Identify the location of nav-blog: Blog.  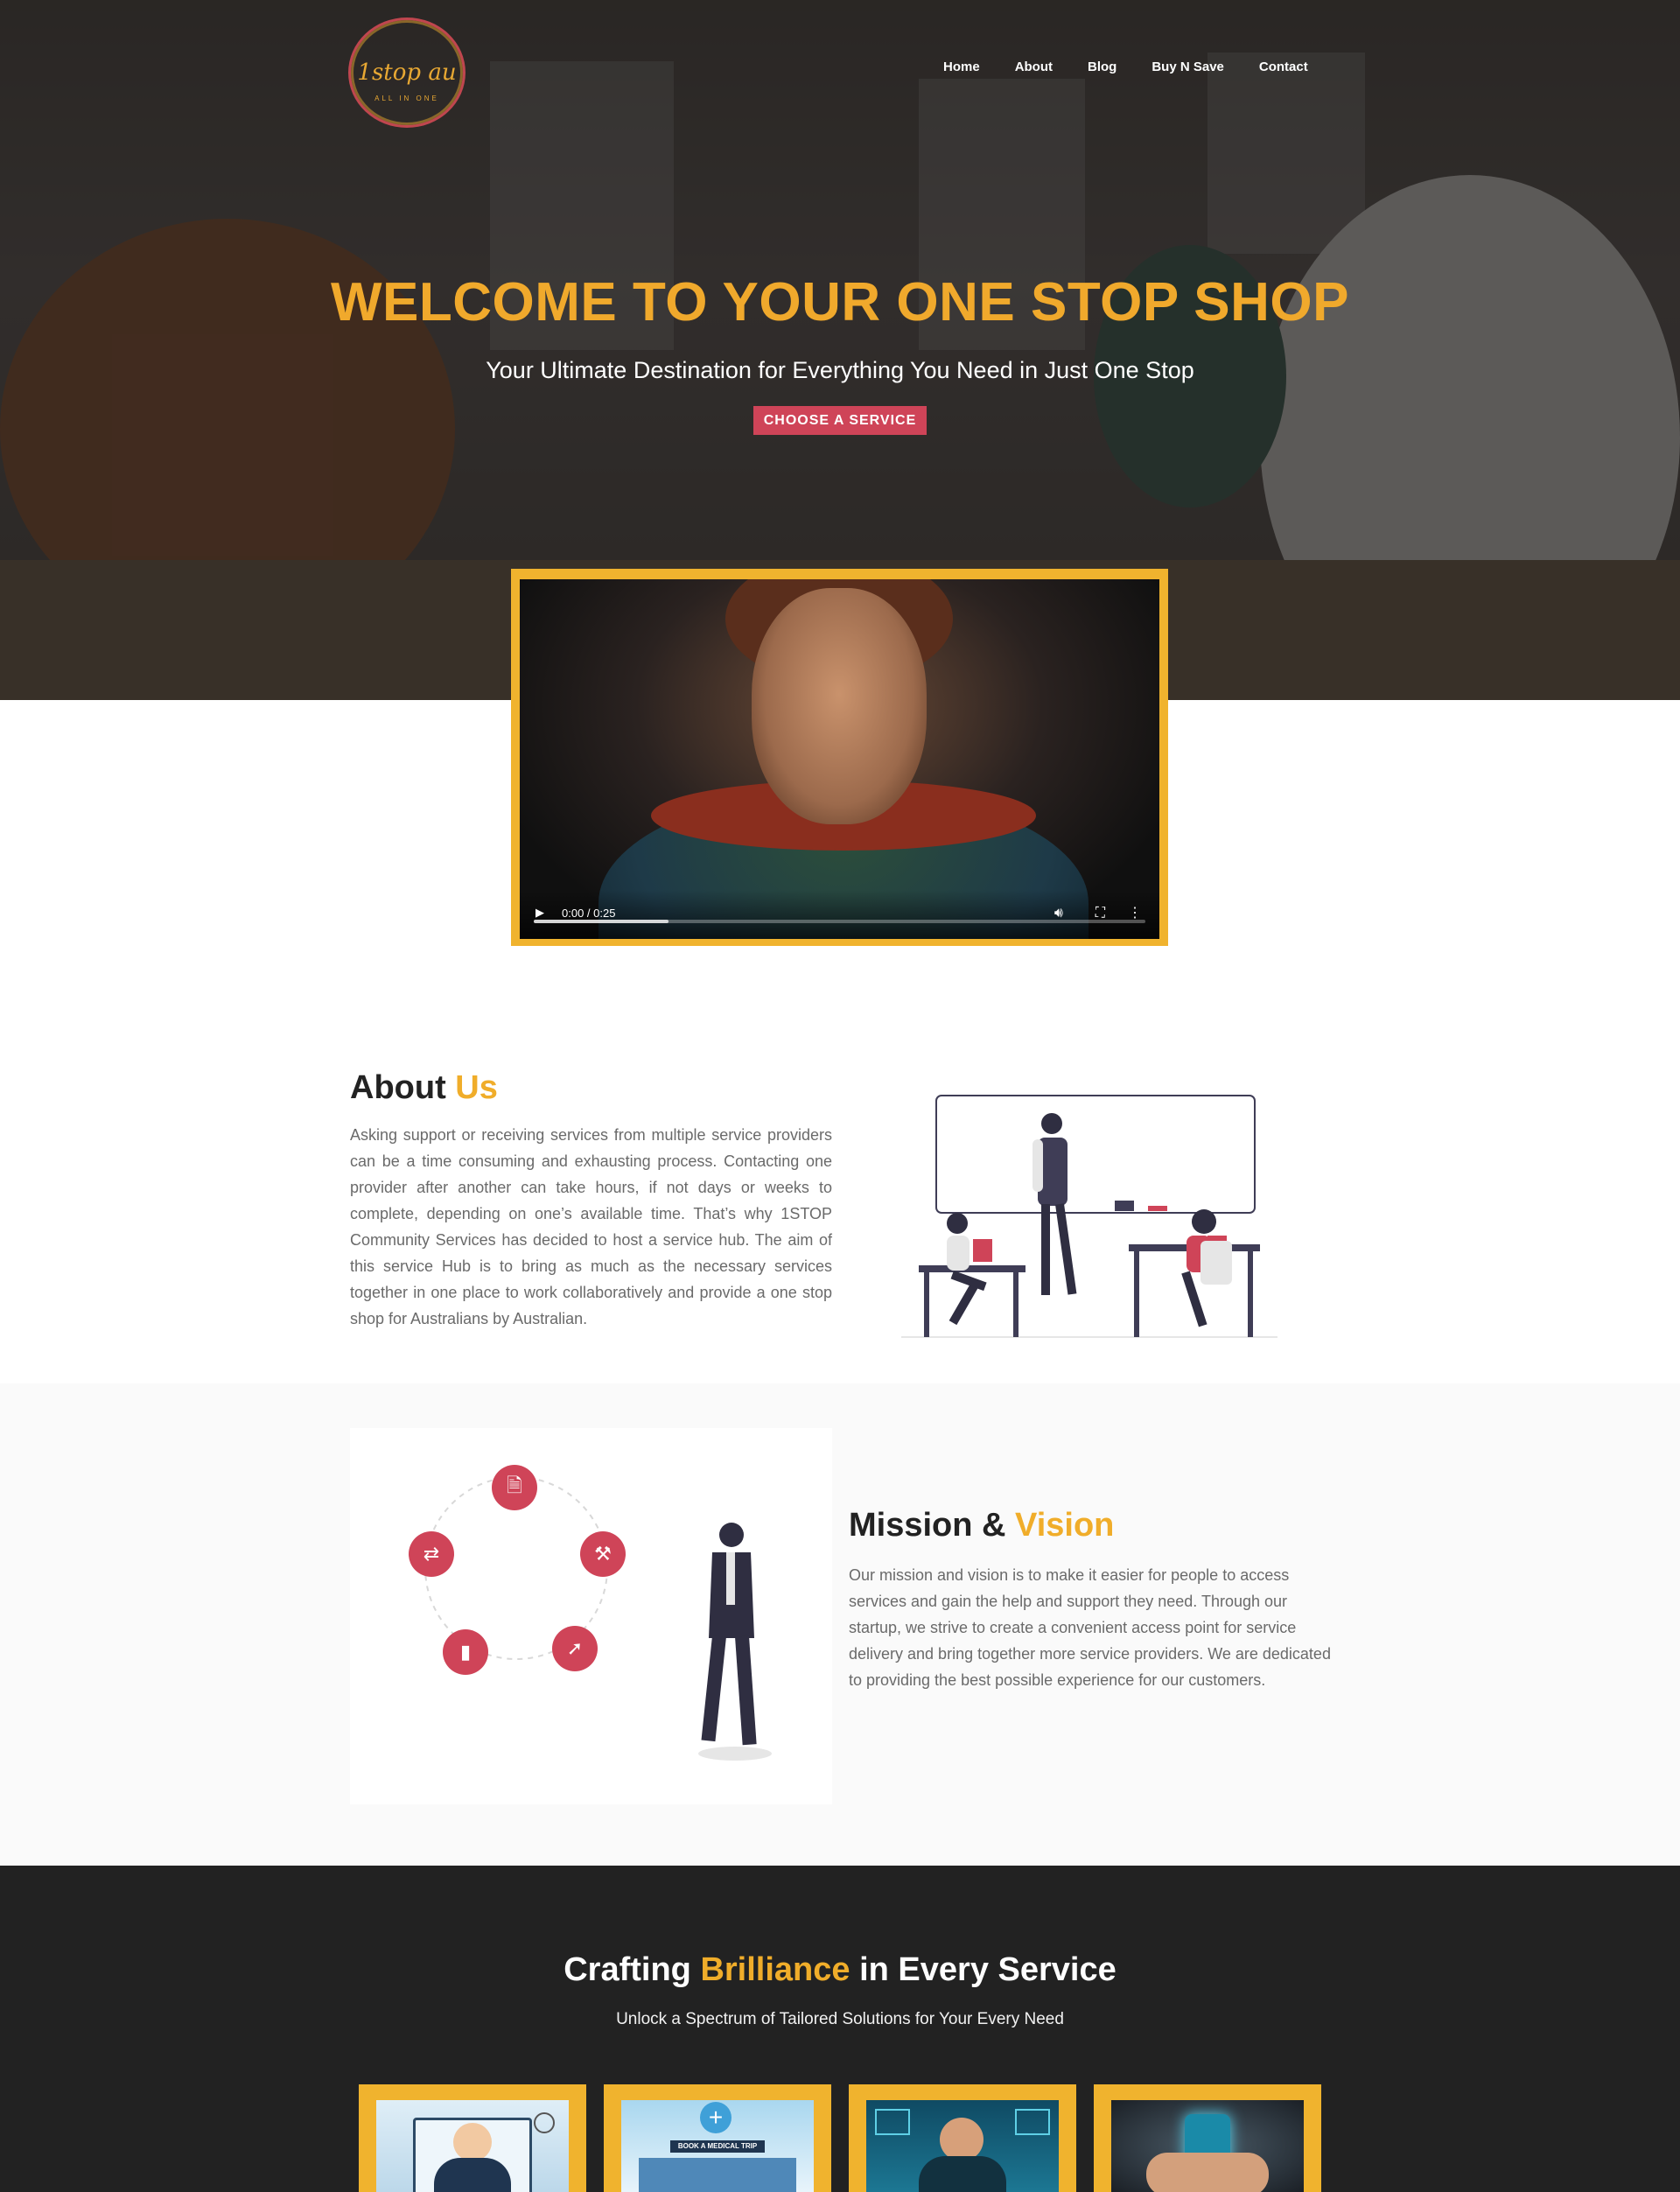
(1102, 67).